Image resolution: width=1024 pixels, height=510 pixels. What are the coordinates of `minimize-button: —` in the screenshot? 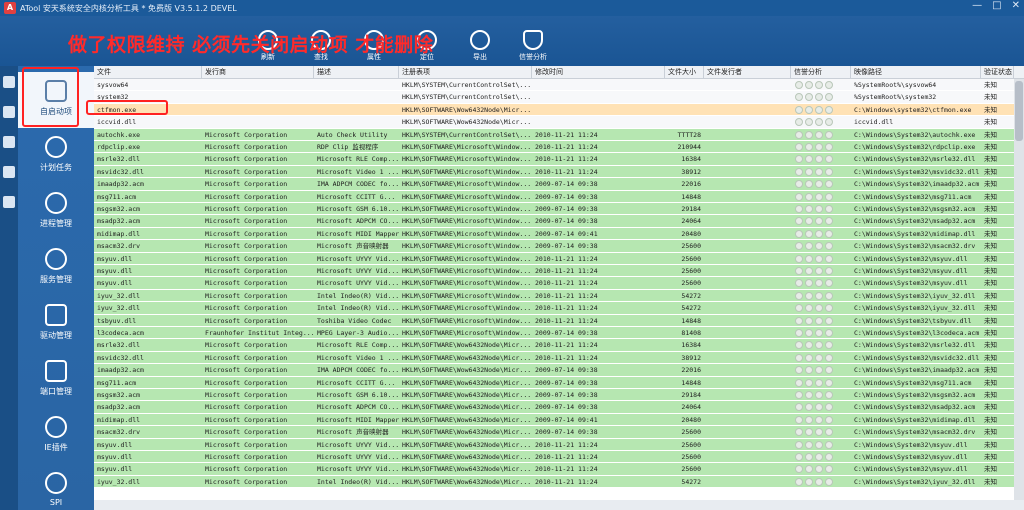 It's located at (977, 5).